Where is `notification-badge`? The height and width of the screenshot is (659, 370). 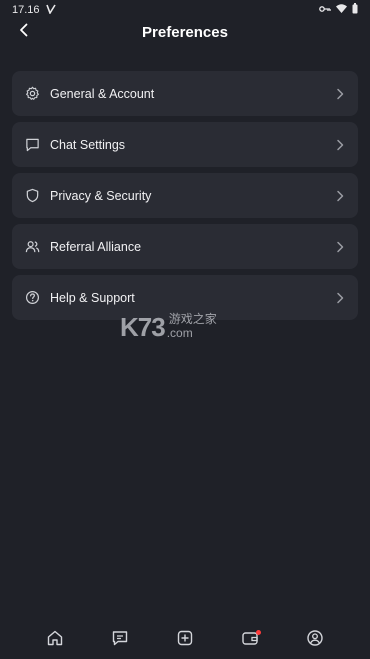 notification-badge is located at coordinates (259, 632).